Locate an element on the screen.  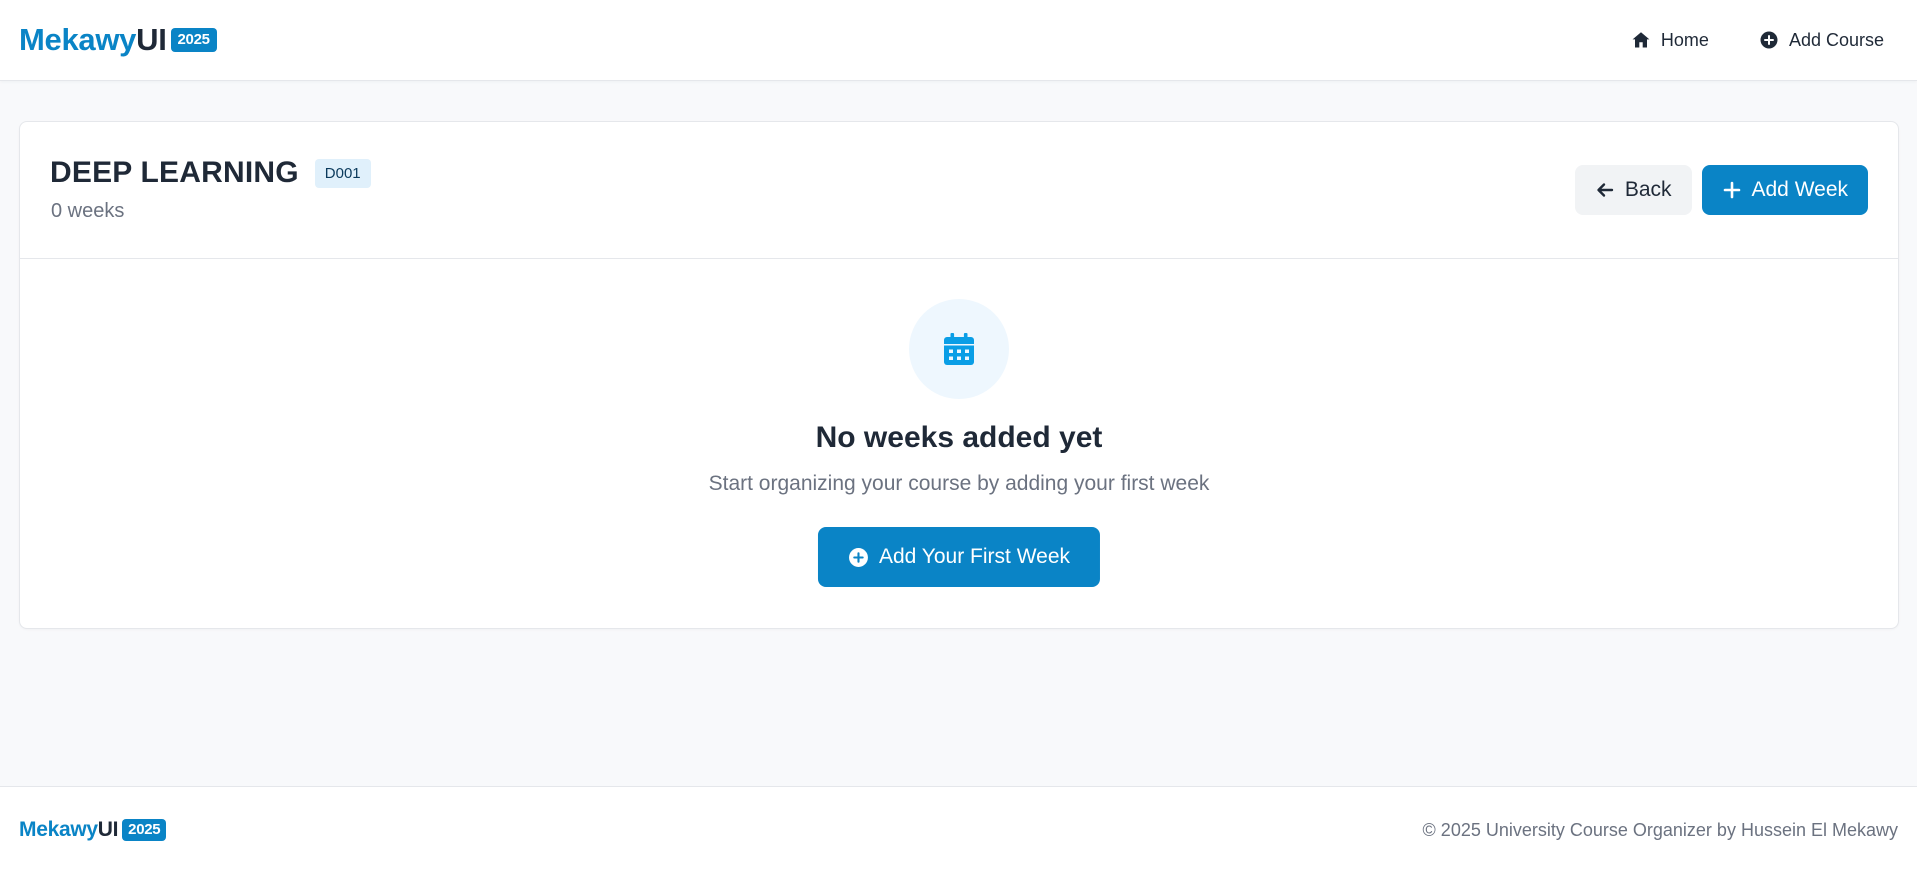
back-button: Back is located at coordinates (1633, 190).